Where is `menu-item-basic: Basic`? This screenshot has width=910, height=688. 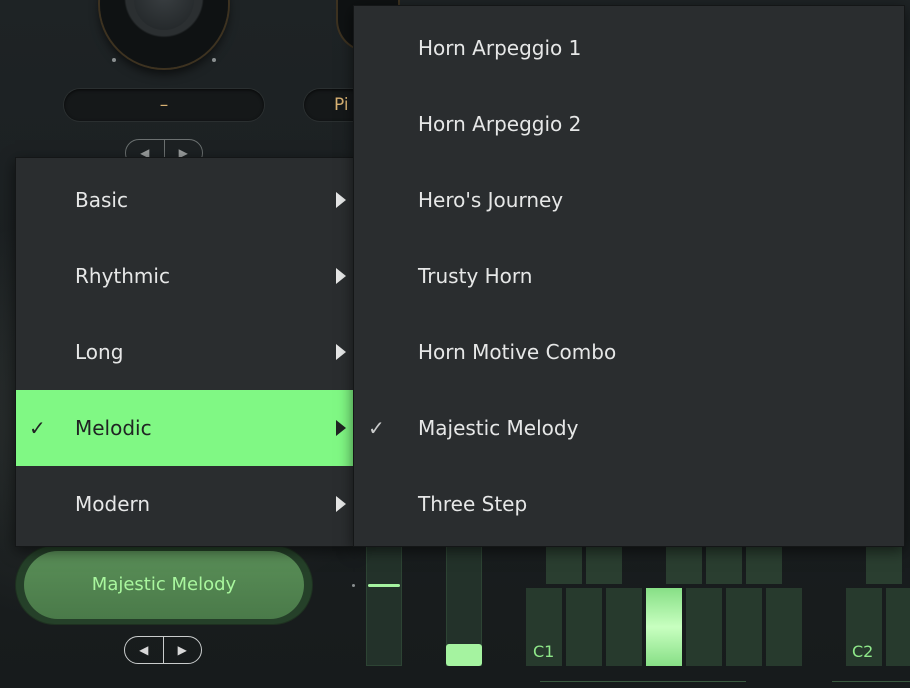 menu-item-basic: Basic is located at coordinates (185, 200).